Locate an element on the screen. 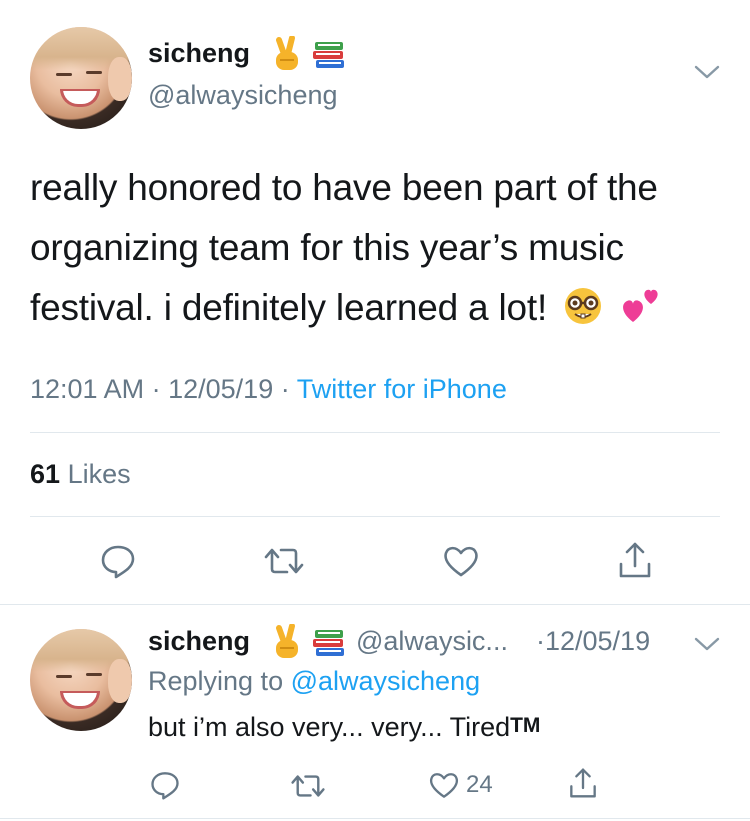 The image size is (750, 821). tweet-date: 12/05/19 is located at coordinates (221, 389).